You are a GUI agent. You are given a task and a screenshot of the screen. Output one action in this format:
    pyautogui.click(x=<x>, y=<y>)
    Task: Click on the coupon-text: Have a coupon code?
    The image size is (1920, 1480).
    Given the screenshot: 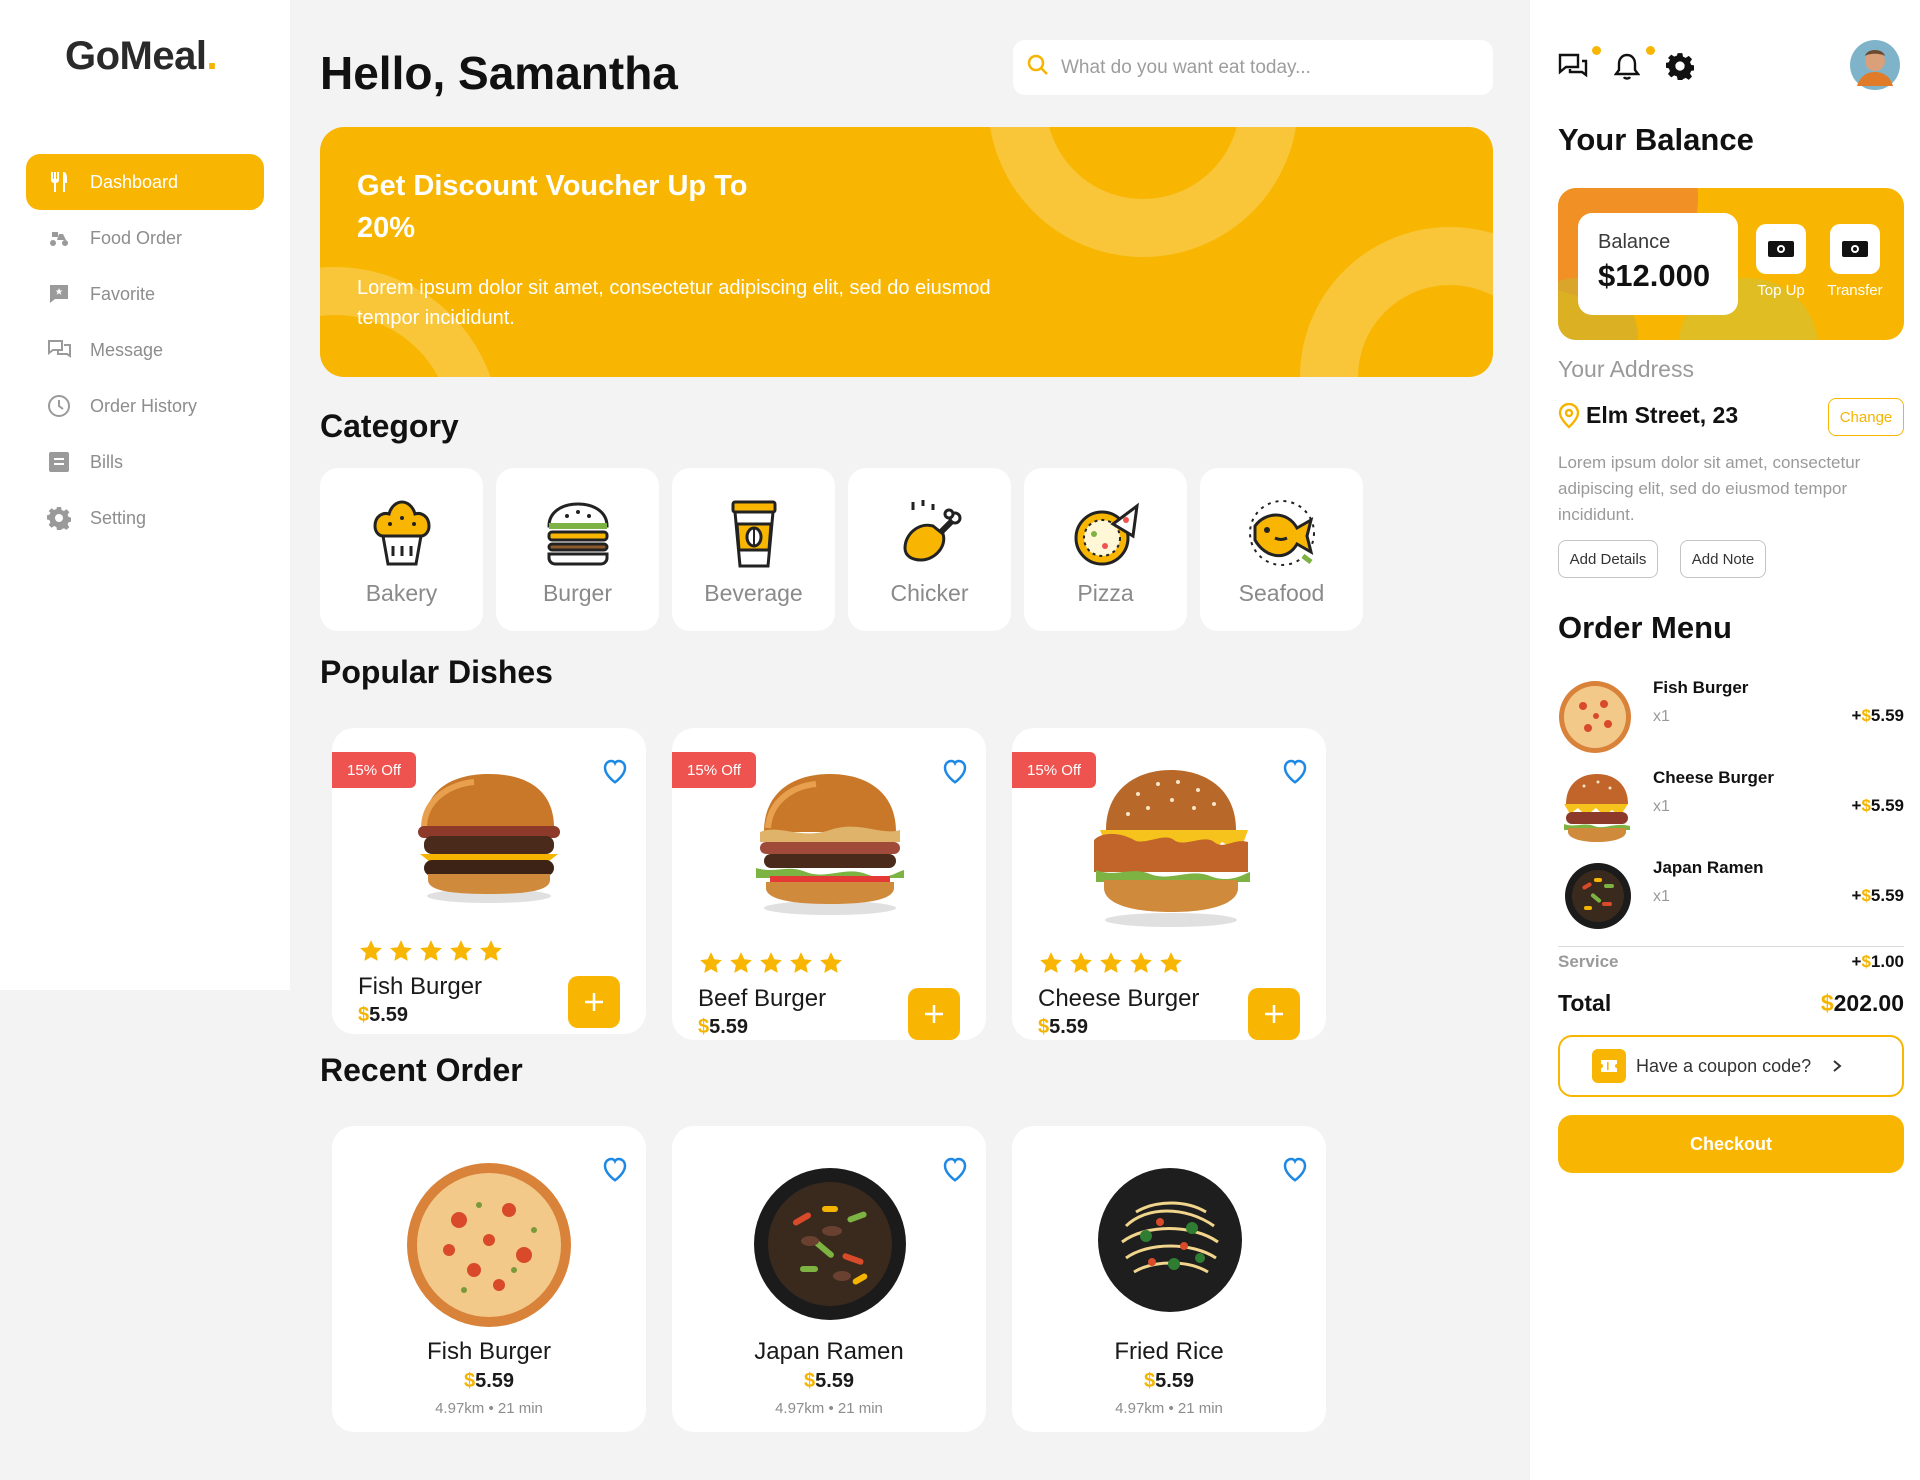 What is the action you would take?
    pyautogui.click(x=1724, y=1065)
    